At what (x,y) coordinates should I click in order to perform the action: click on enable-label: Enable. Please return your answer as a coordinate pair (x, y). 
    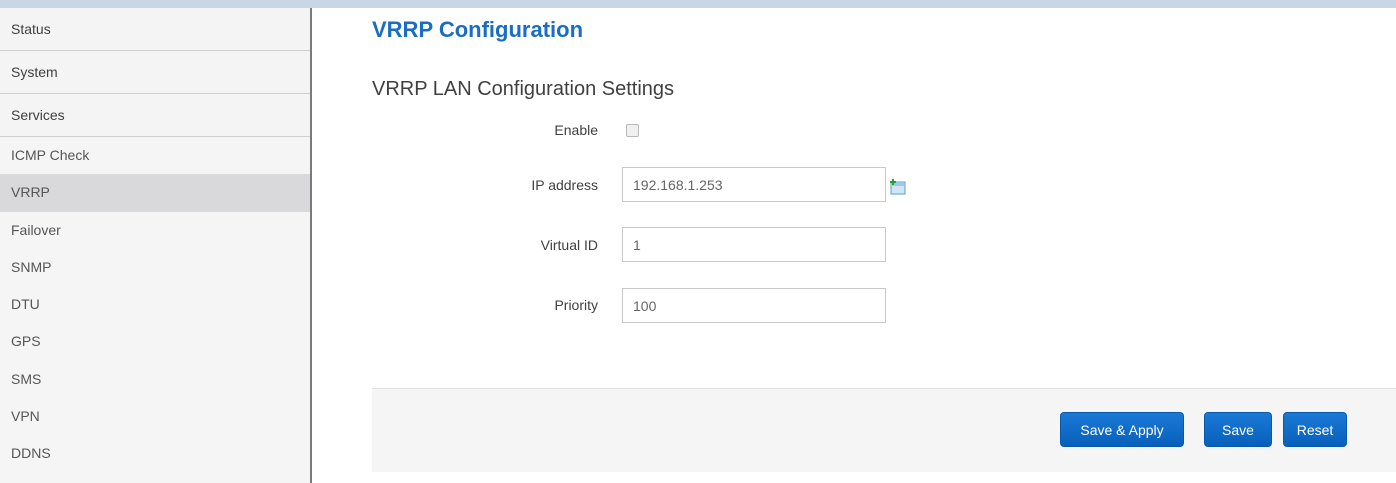
    Looking at the image, I should click on (576, 130).